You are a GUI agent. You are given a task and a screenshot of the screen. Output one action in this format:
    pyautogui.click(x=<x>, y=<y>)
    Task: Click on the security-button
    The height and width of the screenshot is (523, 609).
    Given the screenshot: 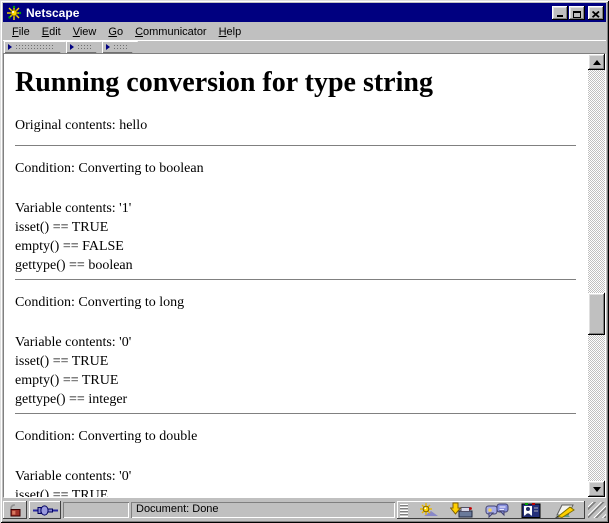 What is the action you would take?
    pyautogui.click(x=15, y=510)
    